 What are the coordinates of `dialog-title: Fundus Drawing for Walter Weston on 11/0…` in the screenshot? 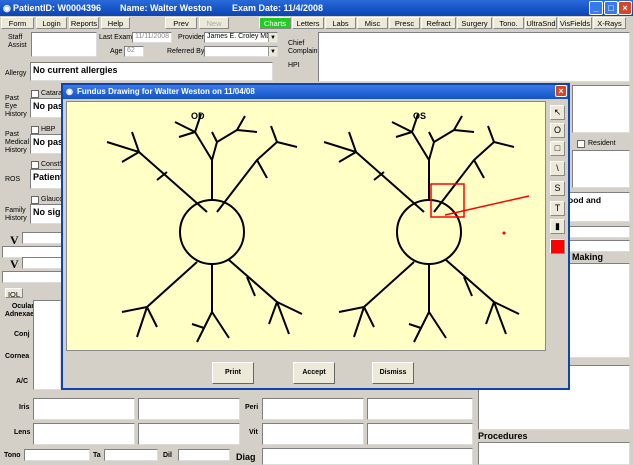 It's located at (166, 91).